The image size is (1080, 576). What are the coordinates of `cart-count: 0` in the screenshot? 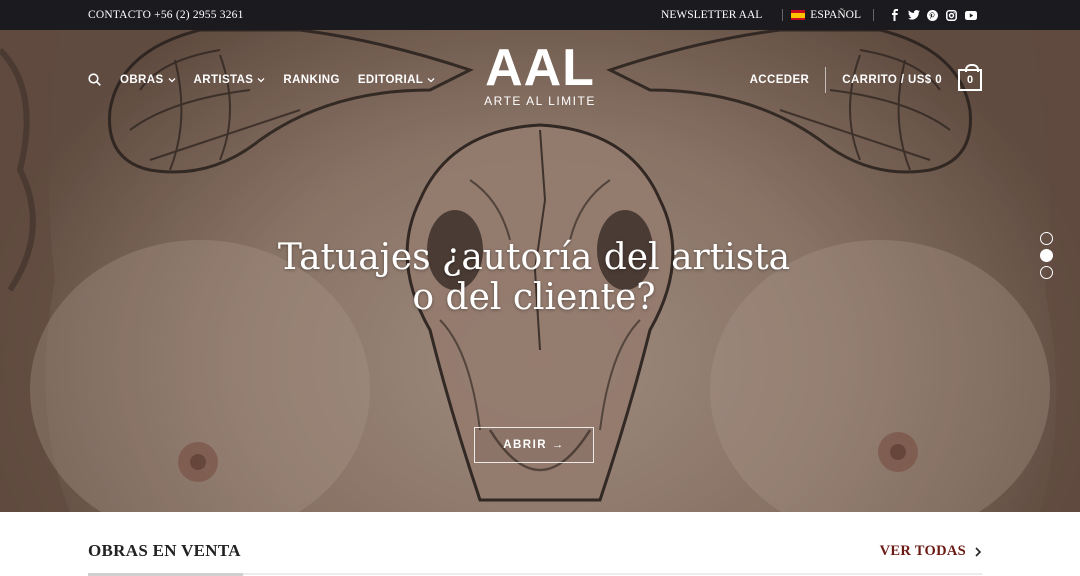 It's located at (970, 80).